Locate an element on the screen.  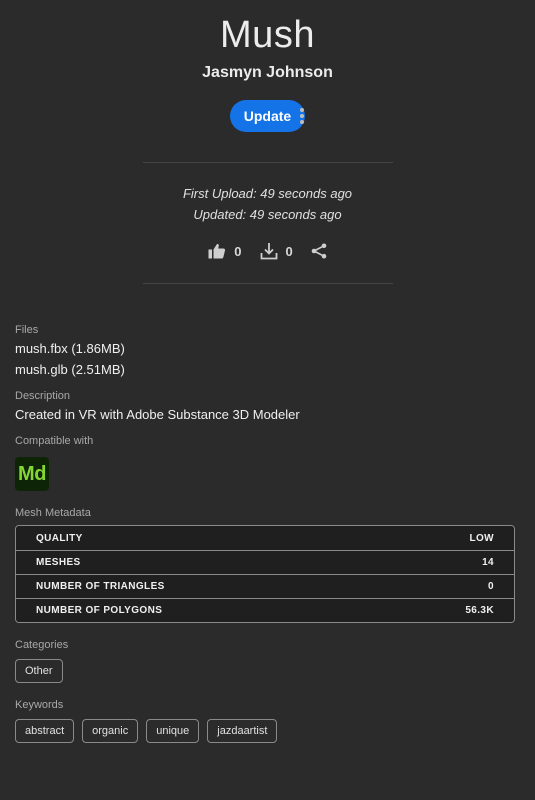
metadata-key: NUMBER OF POLYGONS is located at coordinates (99, 610).